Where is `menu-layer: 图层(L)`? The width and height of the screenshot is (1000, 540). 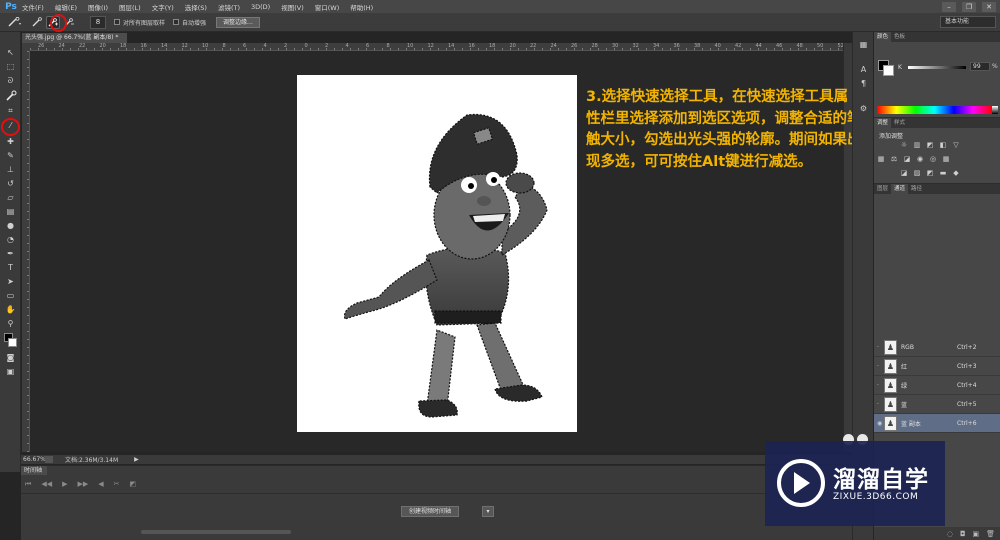
menu-layer: 图层(L) is located at coordinates (130, 7).